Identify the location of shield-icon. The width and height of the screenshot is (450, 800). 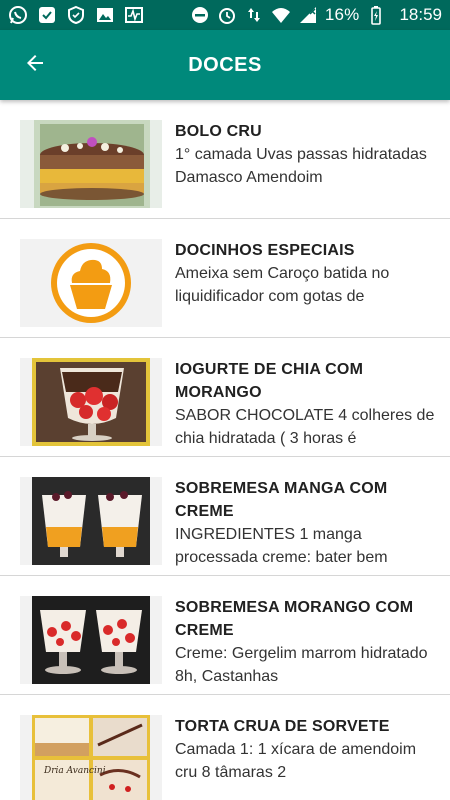
(76, 15).